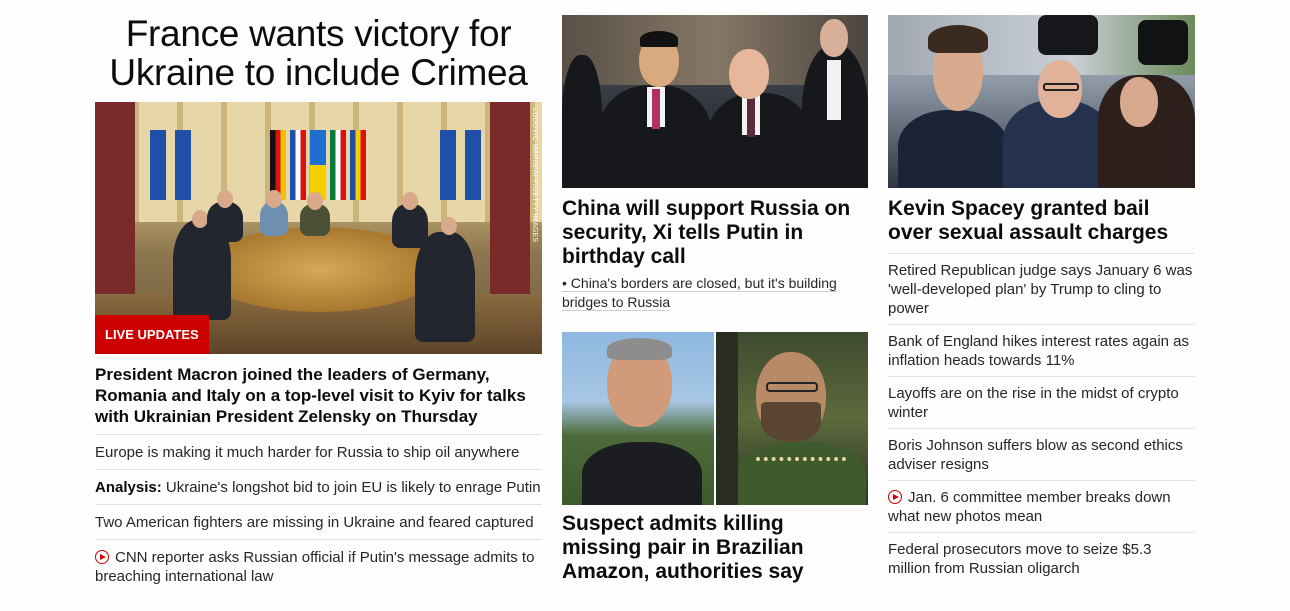 This screenshot has height=611, width=1290. I want to click on photo-credit: LUDOVIC MARIN/AFP/GETTY IMAGES, so click(534, 175).